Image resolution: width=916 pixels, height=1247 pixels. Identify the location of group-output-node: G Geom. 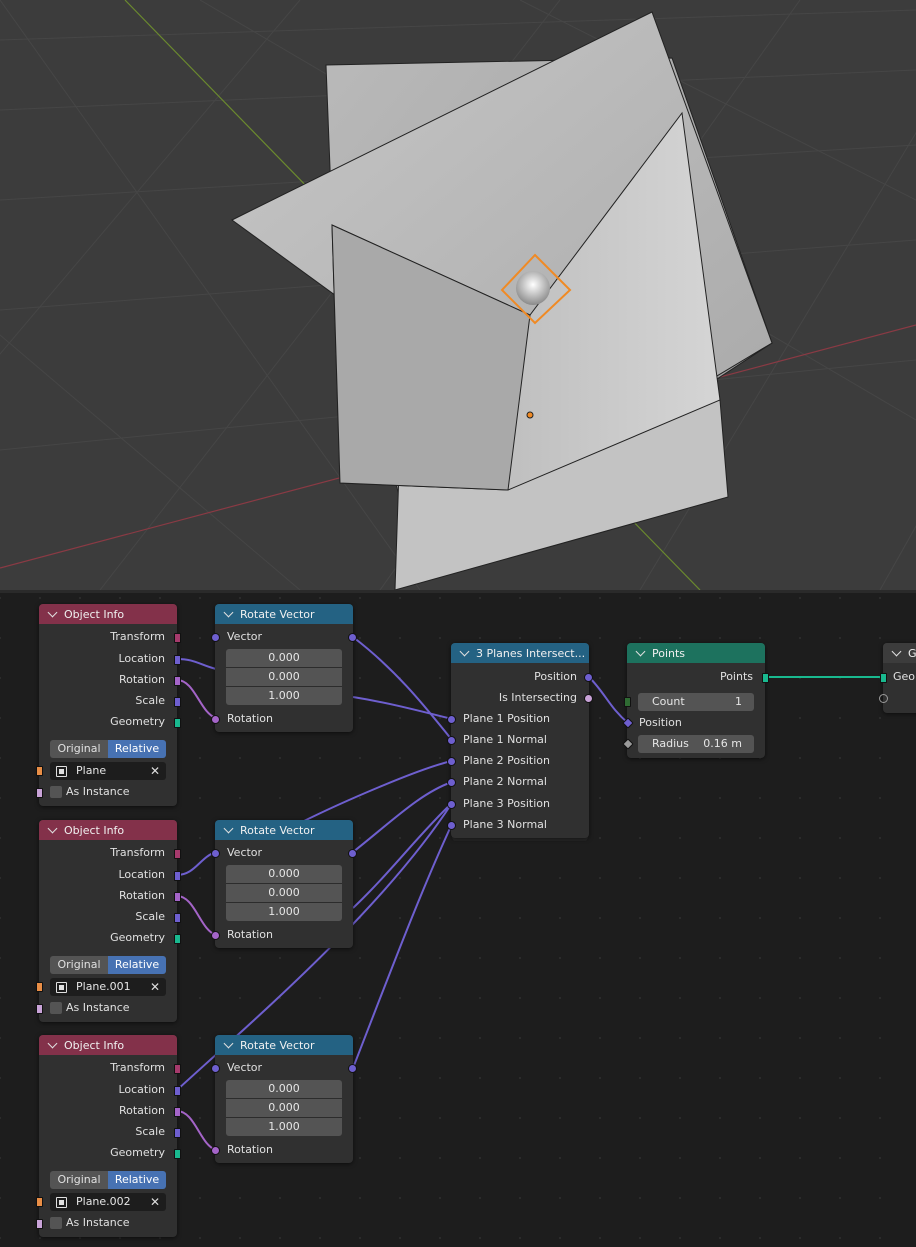
(897, 678).